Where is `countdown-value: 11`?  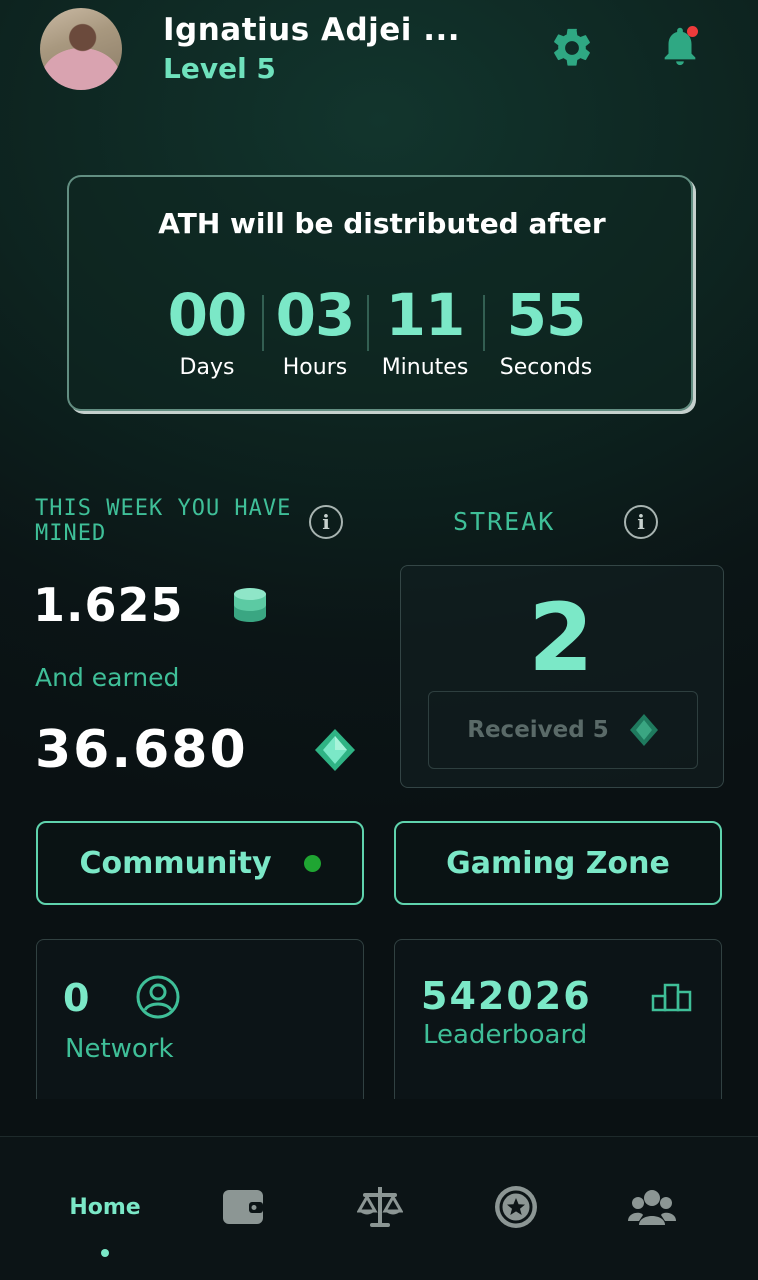
countdown-value: 11 is located at coordinates (425, 315).